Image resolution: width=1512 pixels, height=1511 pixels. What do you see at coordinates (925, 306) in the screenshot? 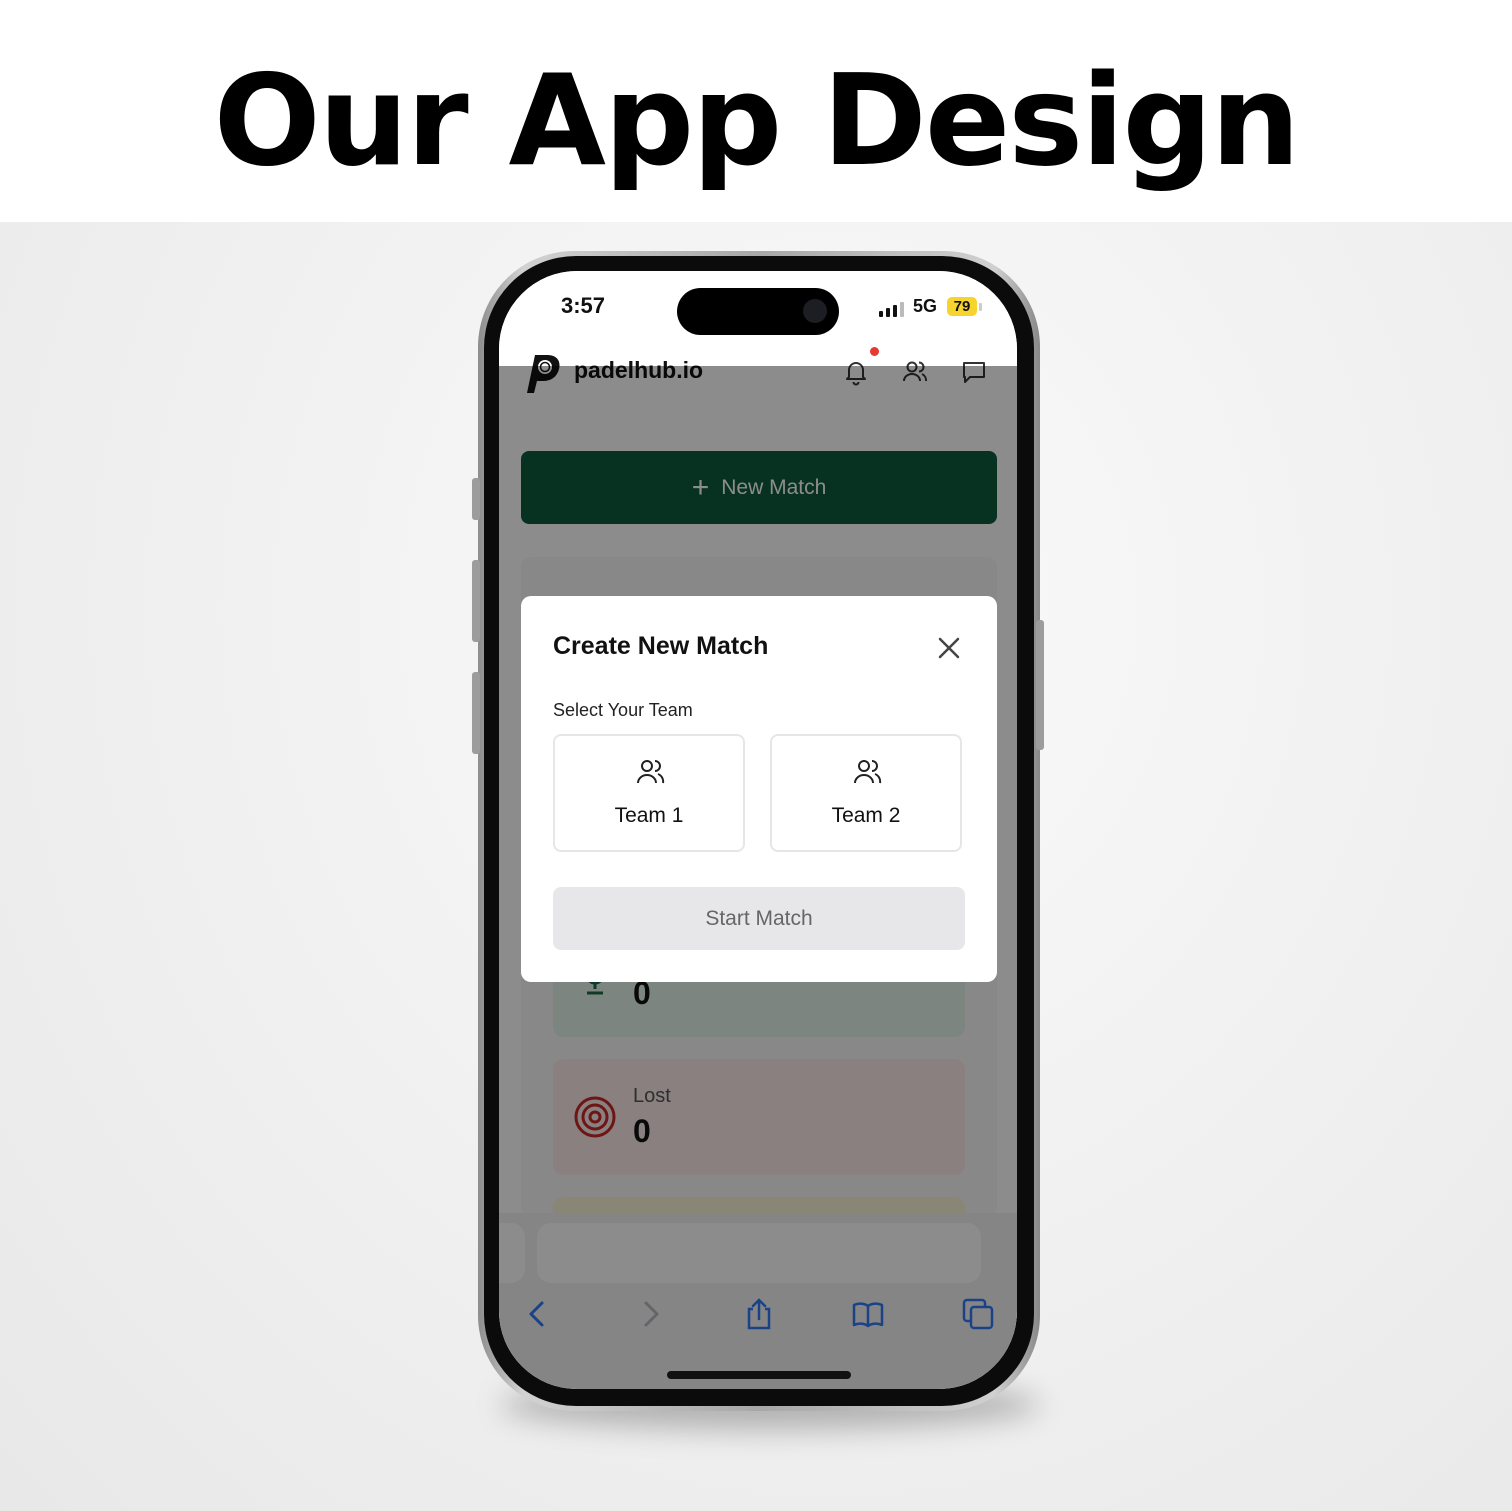
I see `network-type: 5G` at bounding box center [925, 306].